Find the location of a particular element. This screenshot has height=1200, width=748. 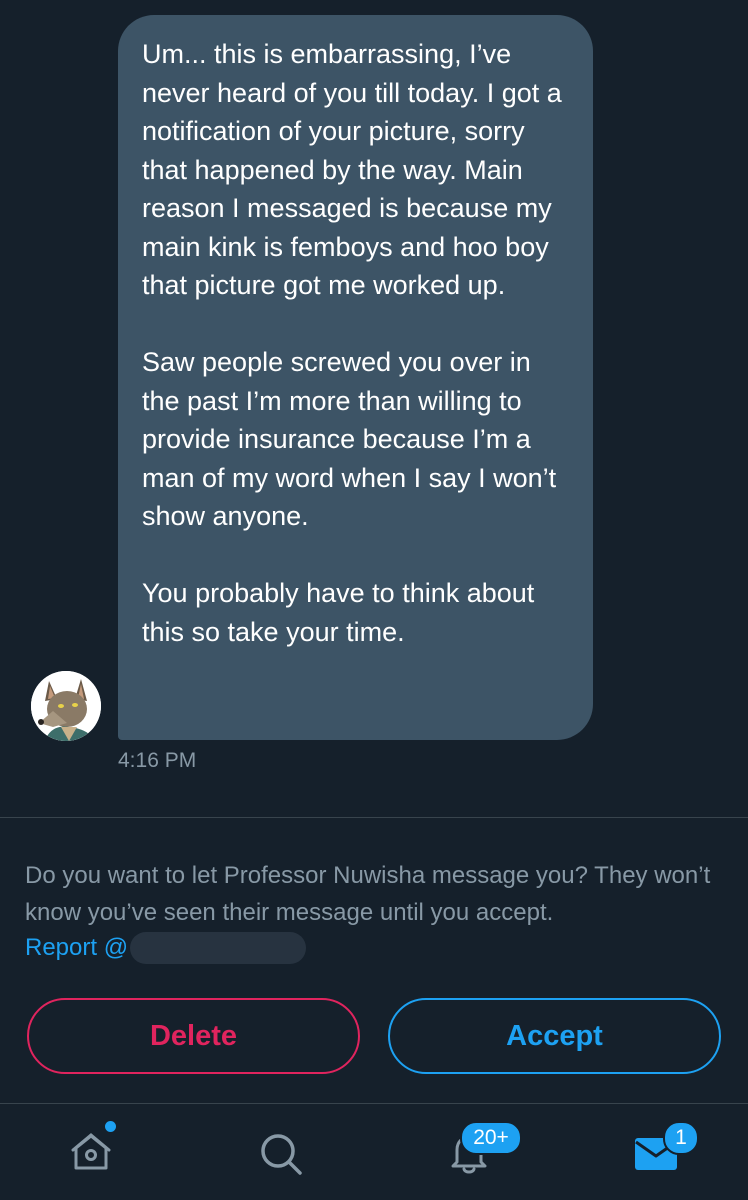

wolf-avatar-icon is located at coordinates (66, 706).